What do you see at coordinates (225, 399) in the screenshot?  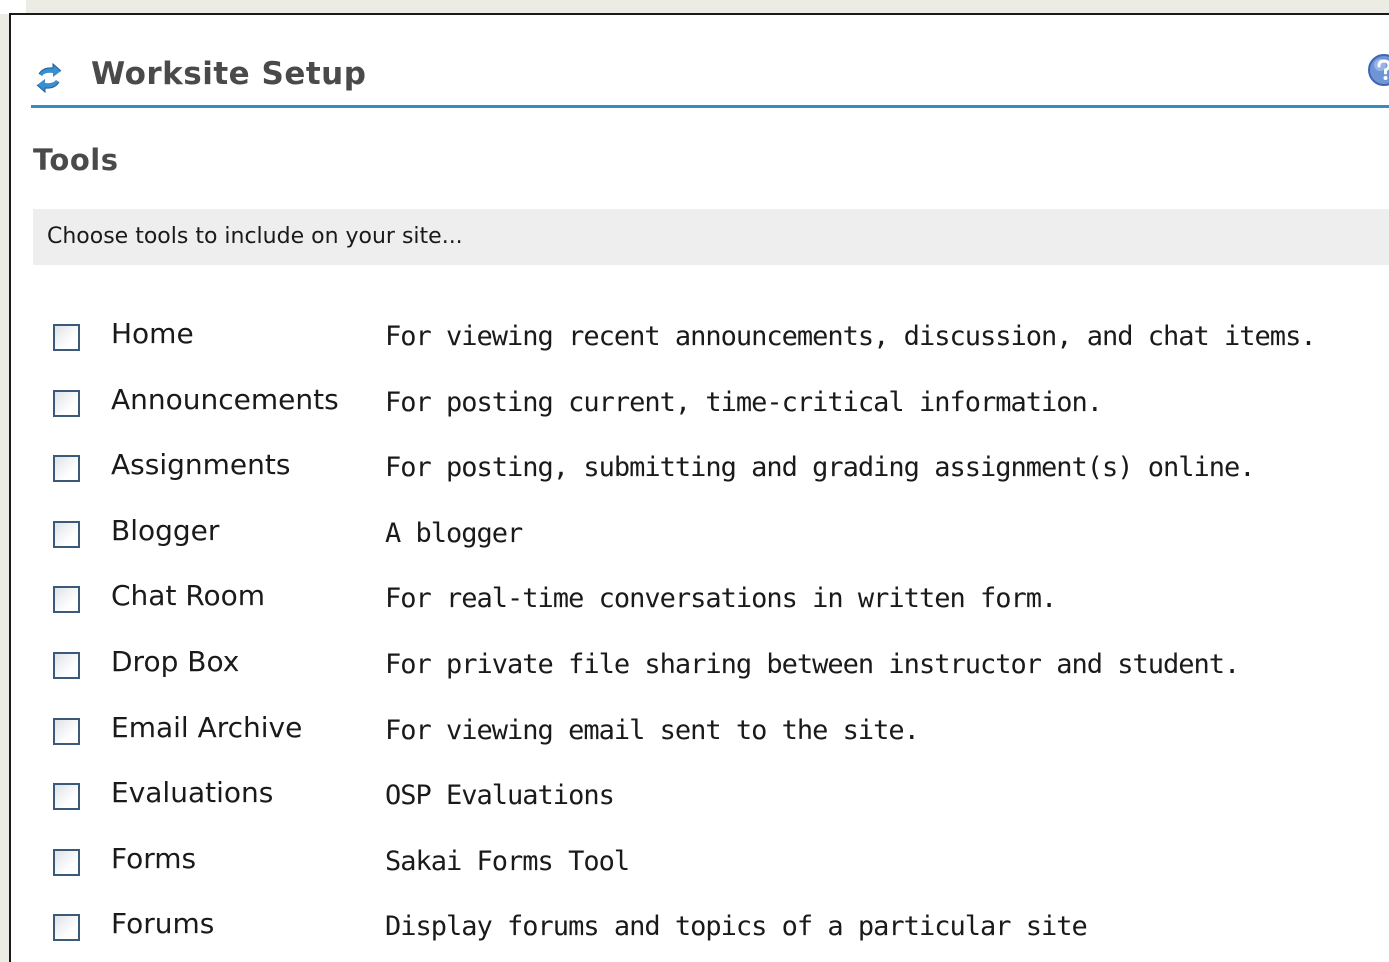 I see `tool-name-announcements: Announcements` at bounding box center [225, 399].